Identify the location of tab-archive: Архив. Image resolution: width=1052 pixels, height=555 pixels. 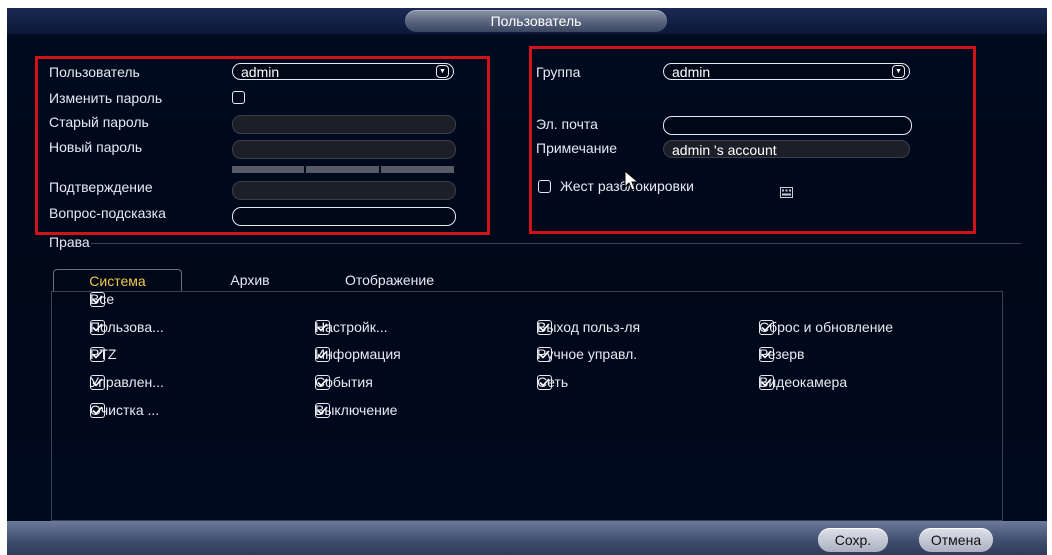
(250, 280).